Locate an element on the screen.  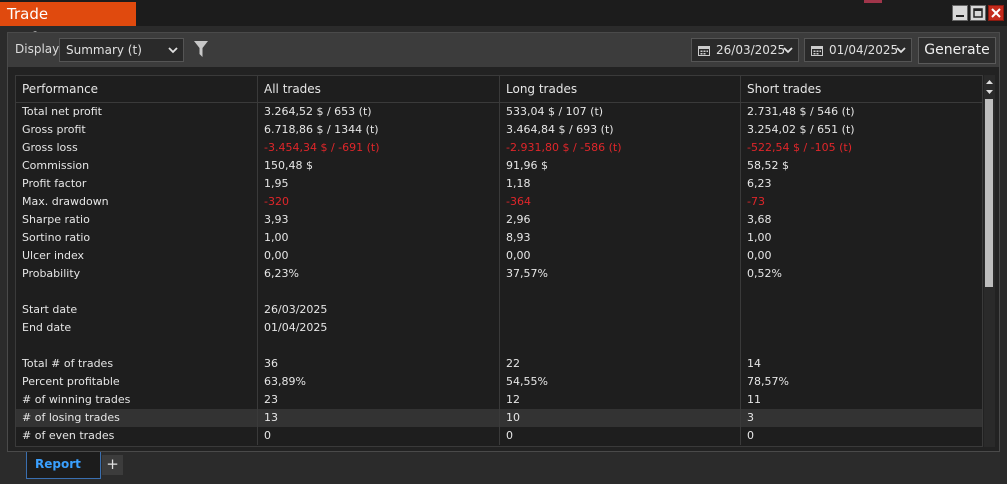
calendar-icon is located at coordinates (704, 51).